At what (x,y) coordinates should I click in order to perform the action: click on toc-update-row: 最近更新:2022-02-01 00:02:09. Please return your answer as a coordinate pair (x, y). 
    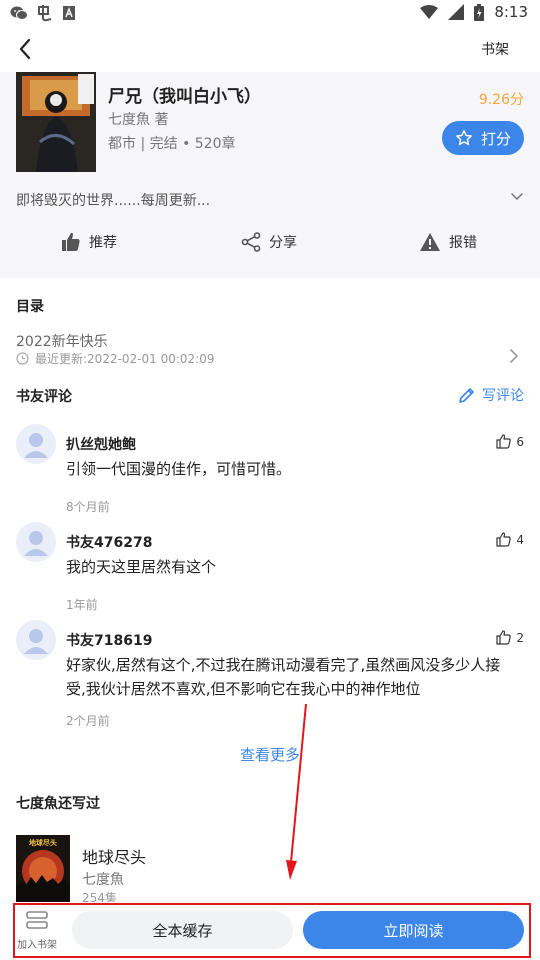
    Looking at the image, I should click on (115, 358).